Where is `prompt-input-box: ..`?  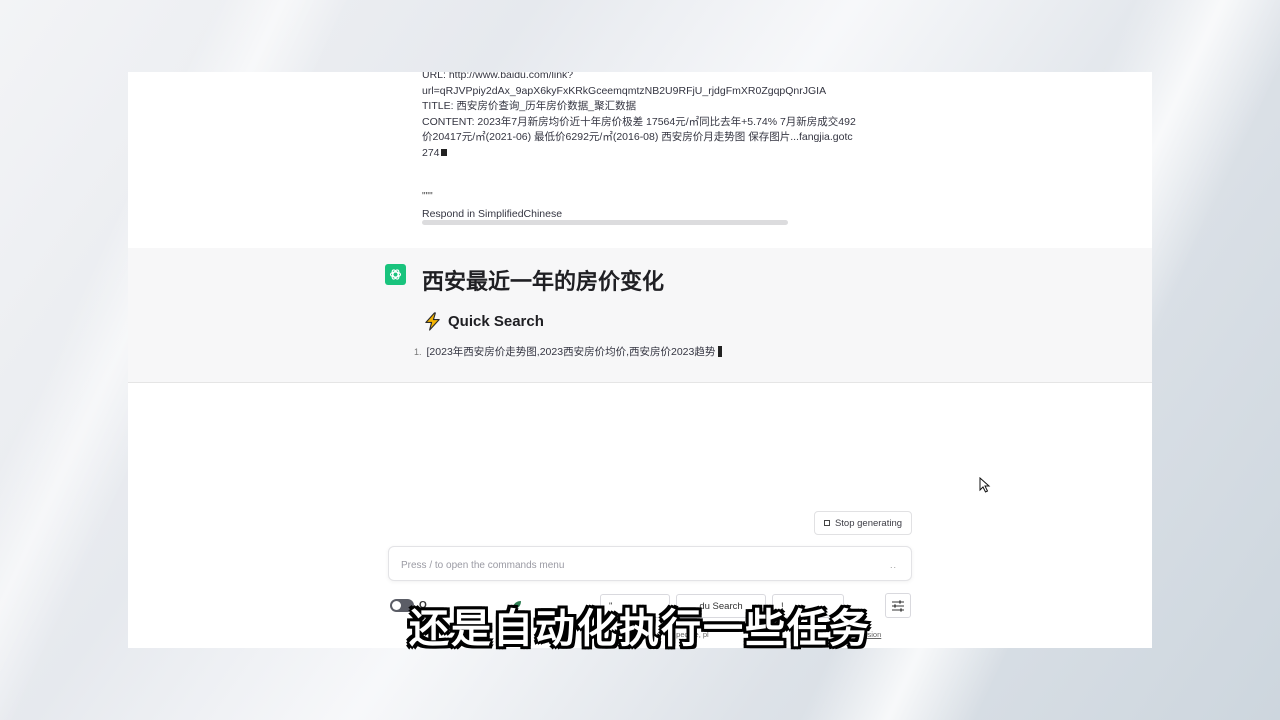
prompt-input-box: .. is located at coordinates (650, 563).